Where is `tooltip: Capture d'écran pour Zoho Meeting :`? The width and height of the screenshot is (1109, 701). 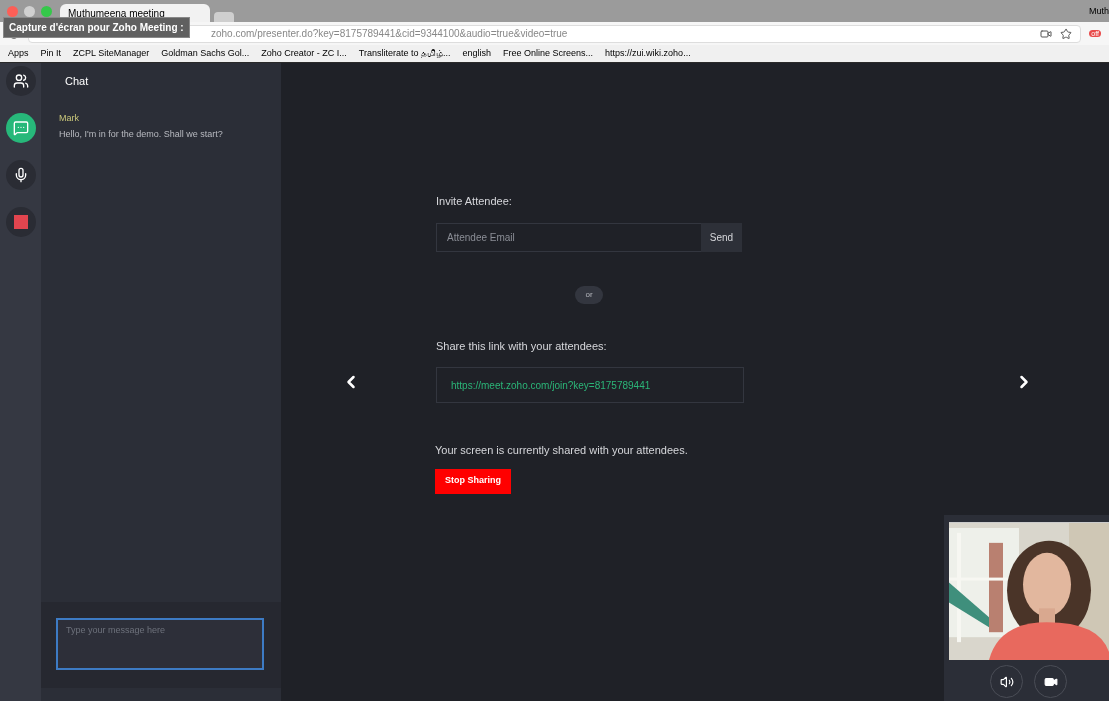
tooltip: Capture d'écran pour Zoho Meeting : is located at coordinates (96, 27).